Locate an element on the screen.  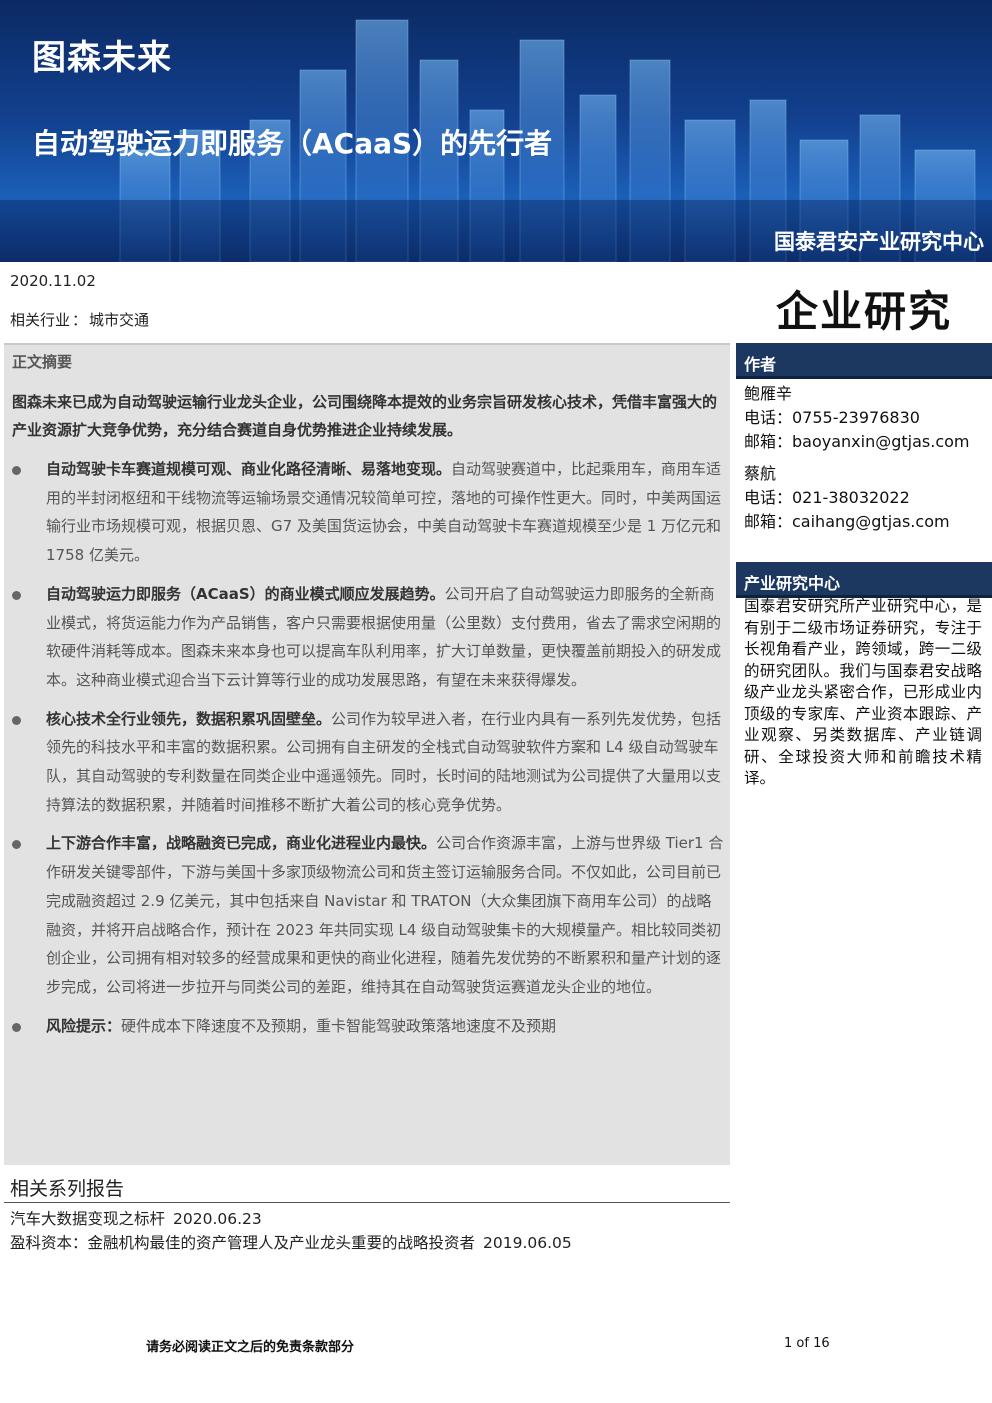
authors-header: 作者 is located at coordinates (864, 361).